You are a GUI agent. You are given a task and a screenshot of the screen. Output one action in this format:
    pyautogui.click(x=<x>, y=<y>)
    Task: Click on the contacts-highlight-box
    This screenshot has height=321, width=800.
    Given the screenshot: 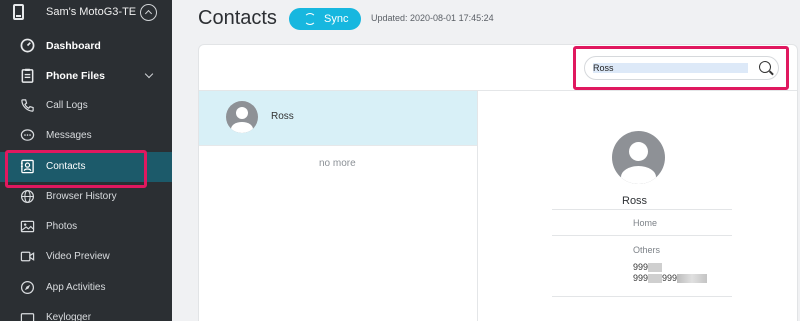 What is the action you would take?
    pyautogui.click(x=76, y=169)
    